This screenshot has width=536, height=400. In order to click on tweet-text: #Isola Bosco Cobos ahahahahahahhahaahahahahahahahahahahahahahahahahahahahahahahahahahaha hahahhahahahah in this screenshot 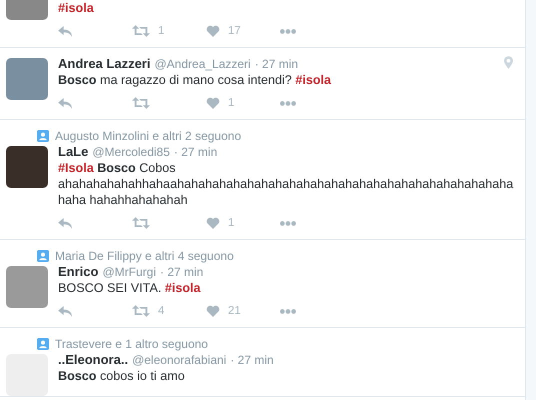, I will do `click(286, 184)`.